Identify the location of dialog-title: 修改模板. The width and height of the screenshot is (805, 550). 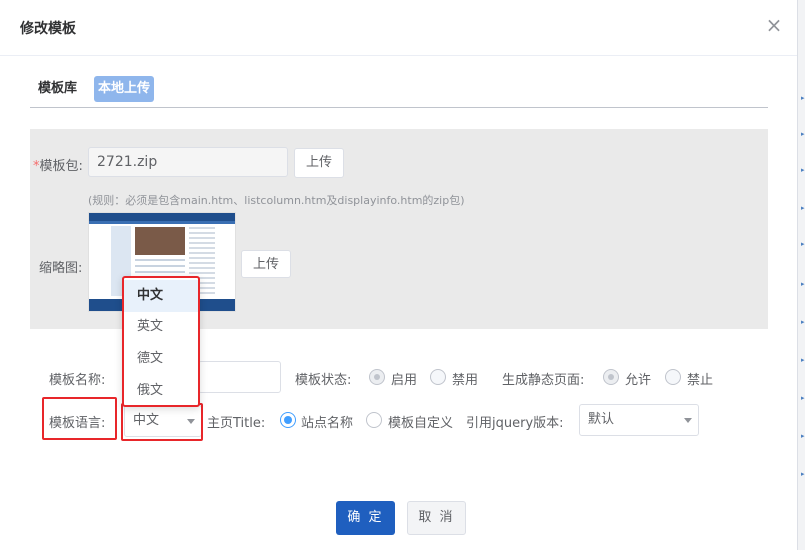
(48, 29).